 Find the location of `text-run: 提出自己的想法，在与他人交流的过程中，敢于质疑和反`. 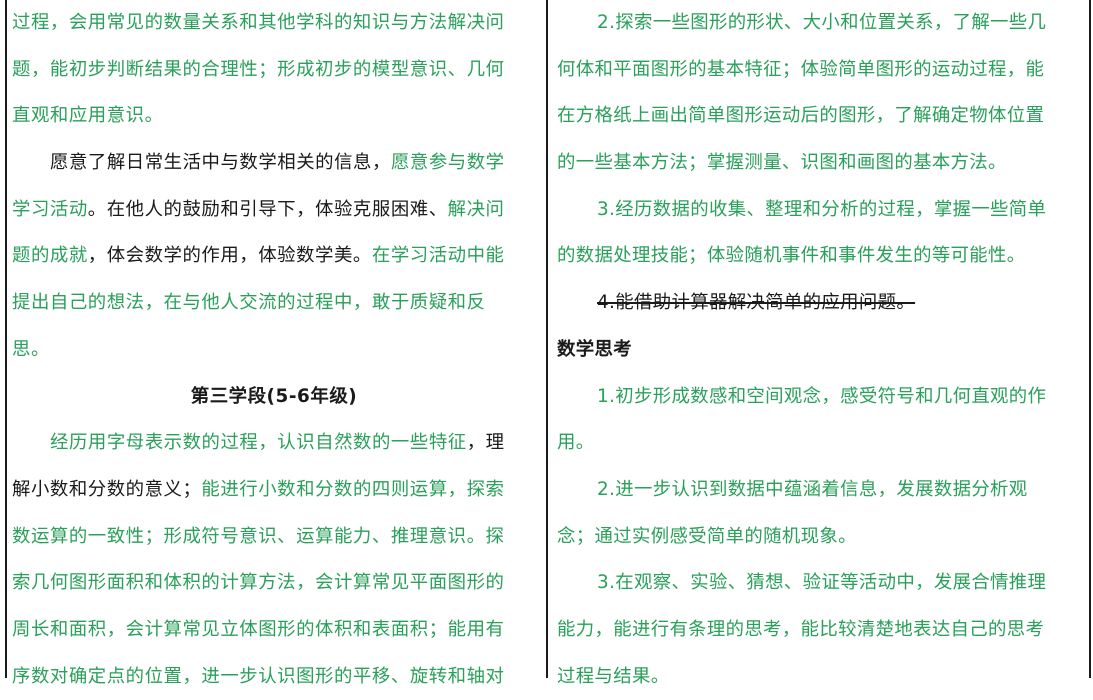

text-run: 提出自己的想法，在与他人交流的过程中，敢于质疑和反 is located at coordinates (249, 303).